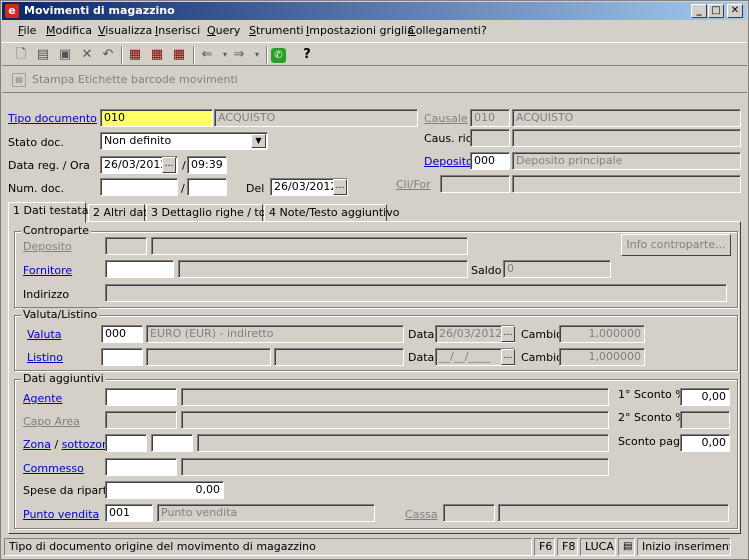 The height and width of the screenshot is (560, 749). I want to click on maximize-button: □, so click(716, 11).